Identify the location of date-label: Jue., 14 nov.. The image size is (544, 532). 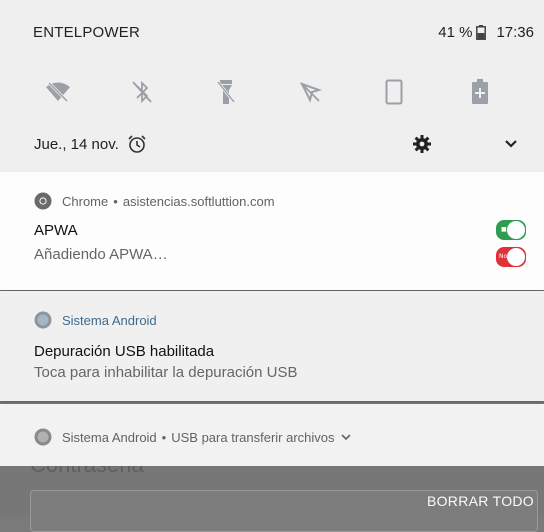
(76, 144).